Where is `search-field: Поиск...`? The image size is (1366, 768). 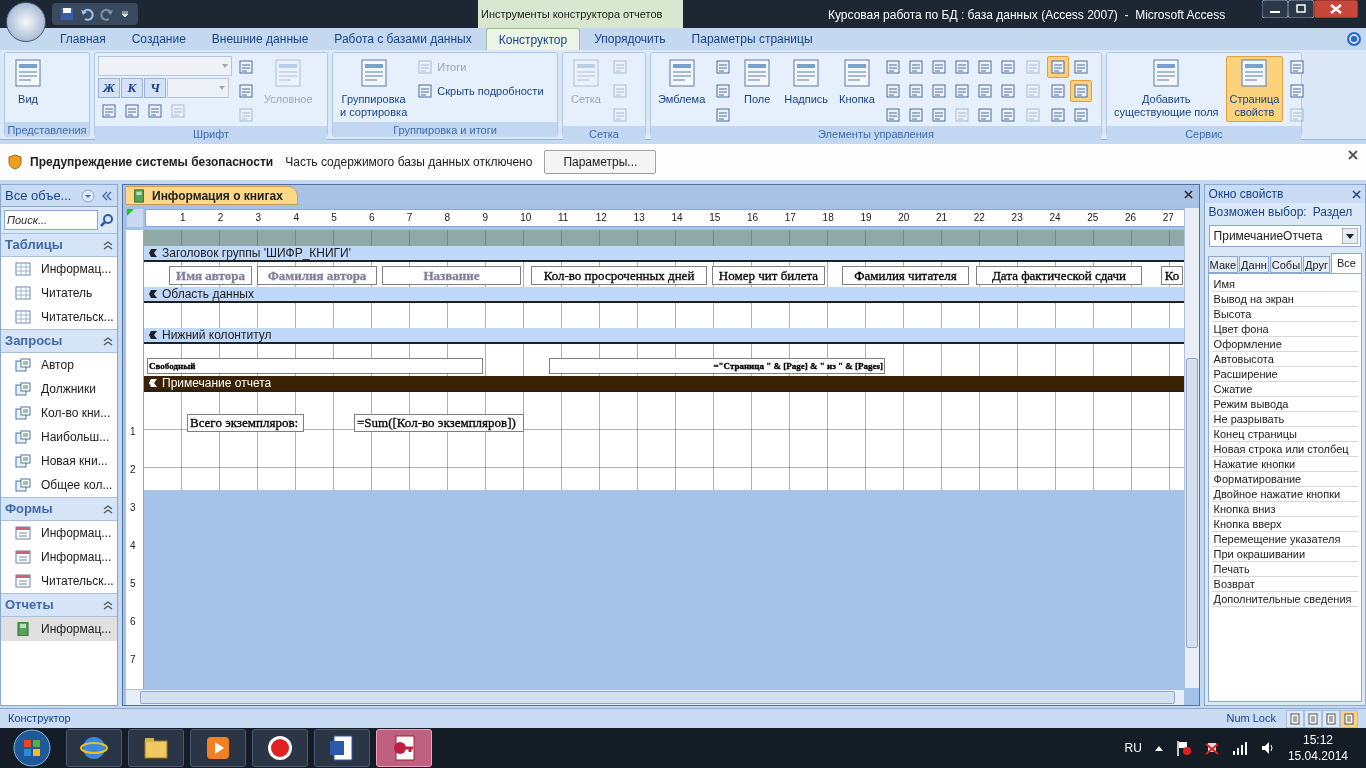
search-field: Поиск... is located at coordinates (51, 220).